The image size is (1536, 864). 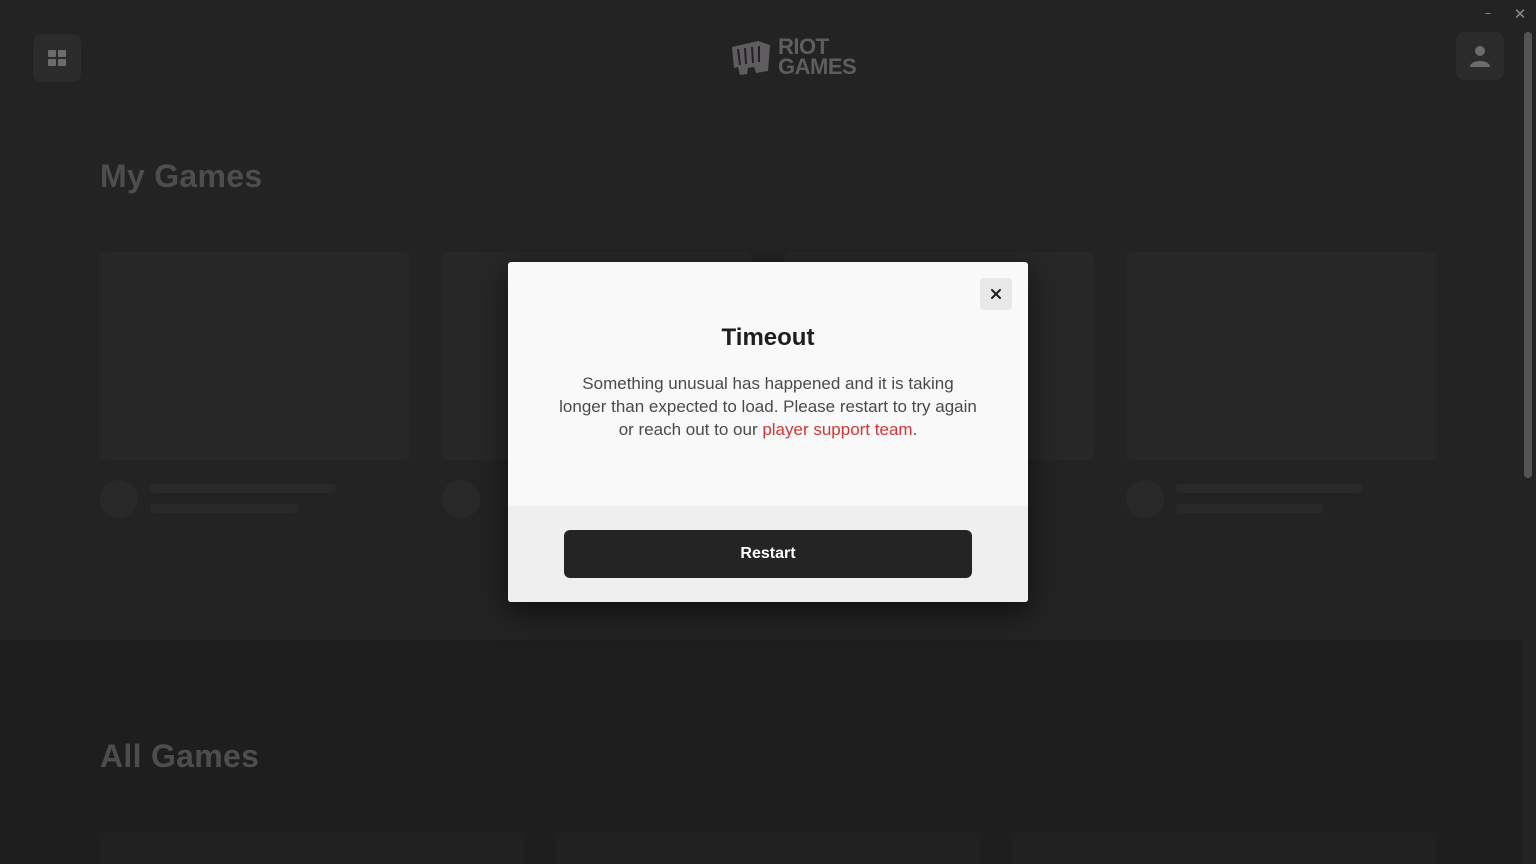 I want to click on dialog-message-end: ., so click(x=915, y=429).